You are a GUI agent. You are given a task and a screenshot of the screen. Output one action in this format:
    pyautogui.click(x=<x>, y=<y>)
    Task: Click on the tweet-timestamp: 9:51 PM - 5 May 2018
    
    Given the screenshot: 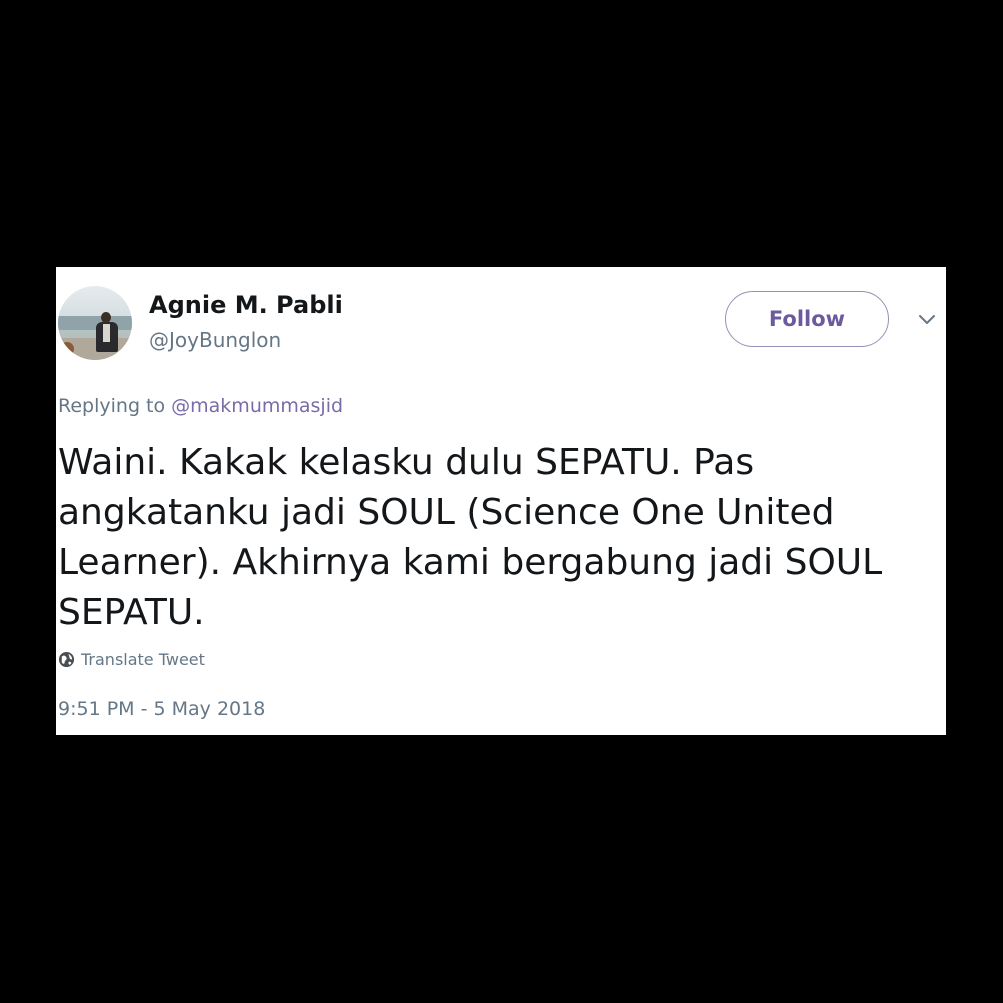 What is the action you would take?
    pyautogui.click(x=161, y=709)
    